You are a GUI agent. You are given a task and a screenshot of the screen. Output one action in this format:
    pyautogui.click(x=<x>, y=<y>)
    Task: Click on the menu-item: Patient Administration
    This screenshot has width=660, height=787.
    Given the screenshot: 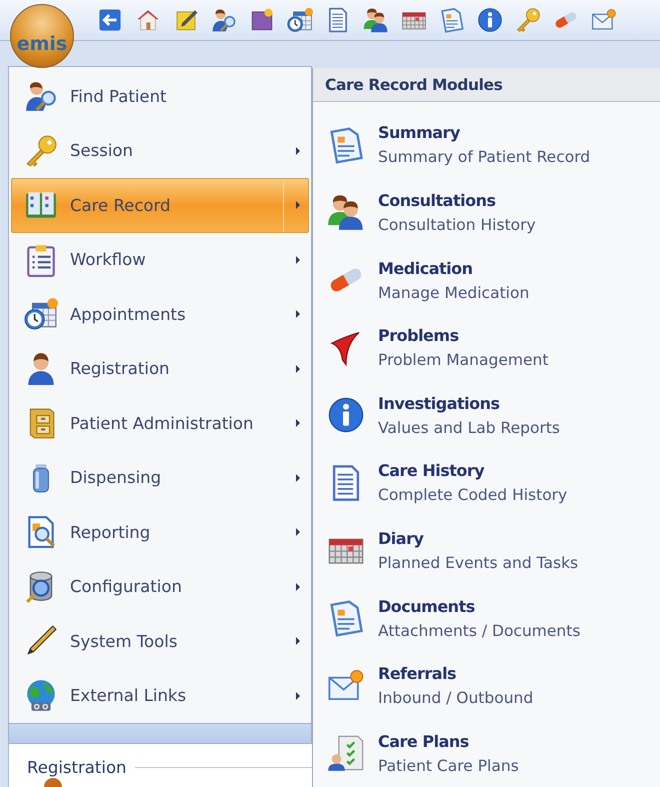 What is the action you would take?
    pyautogui.click(x=160, y=423)
    